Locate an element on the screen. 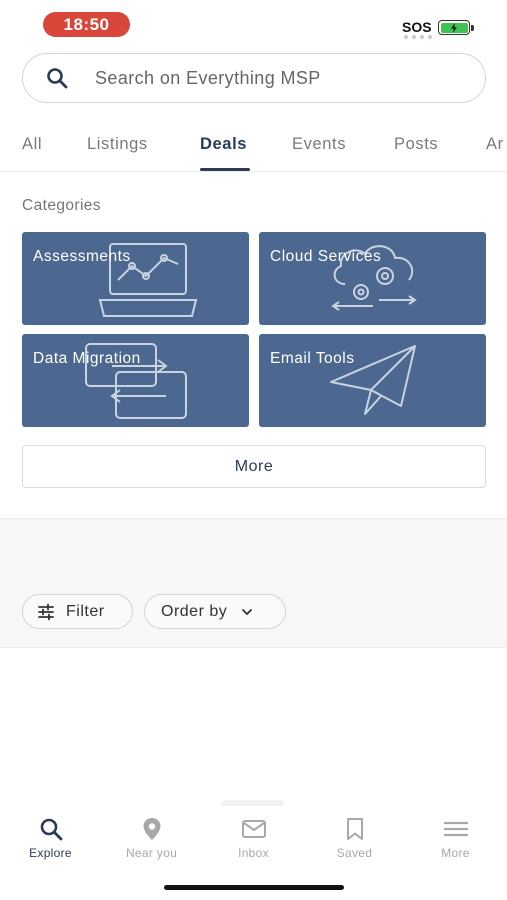 The height and width of the screenshot is (900, 507). order-by-dropdown: Order by is located at coordinates (215, 611).